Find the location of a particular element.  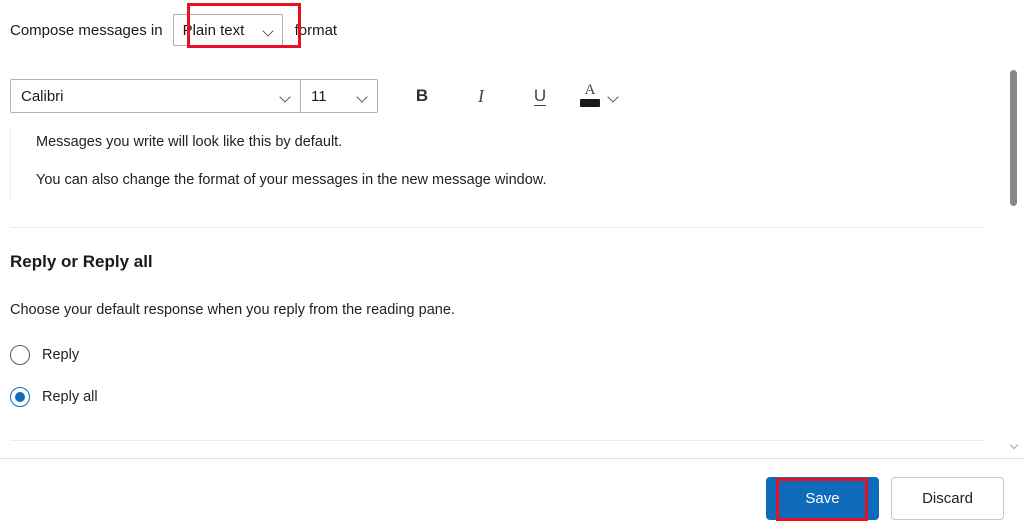

radio-option-reply: Reply is located at coordinates (54, 355).